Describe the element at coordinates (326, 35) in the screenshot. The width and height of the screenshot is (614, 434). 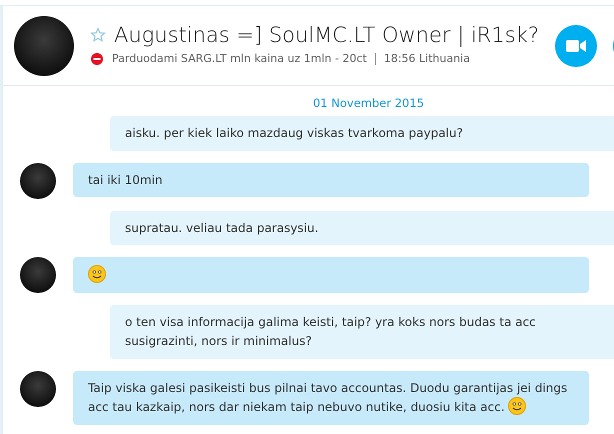
I see `contact-name: Augustinas =] SoulMC.LT Owner | iR1sk?` at that location.